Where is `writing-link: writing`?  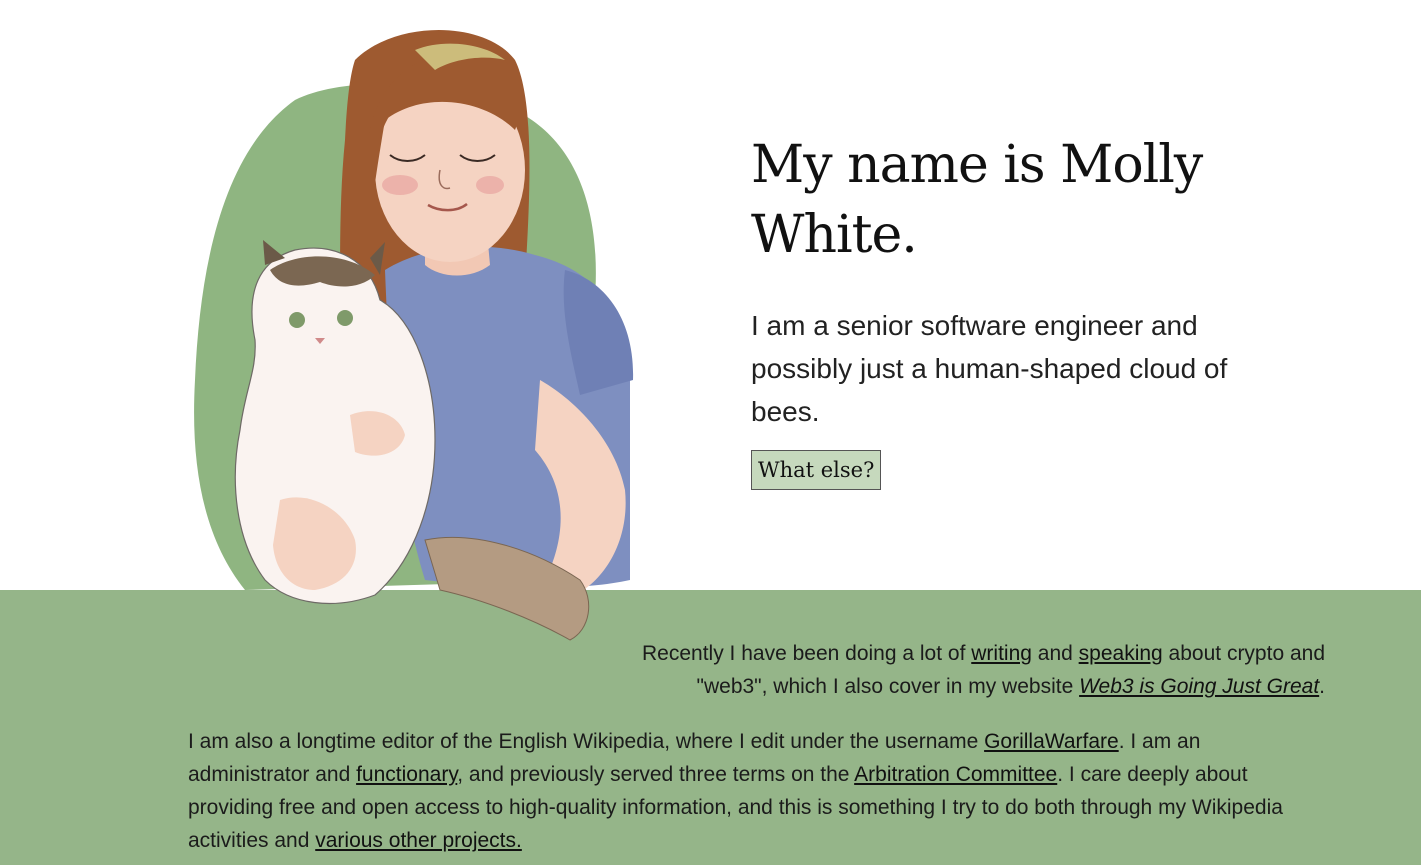
writing-link: writing is located at coordinates (1001, 653).